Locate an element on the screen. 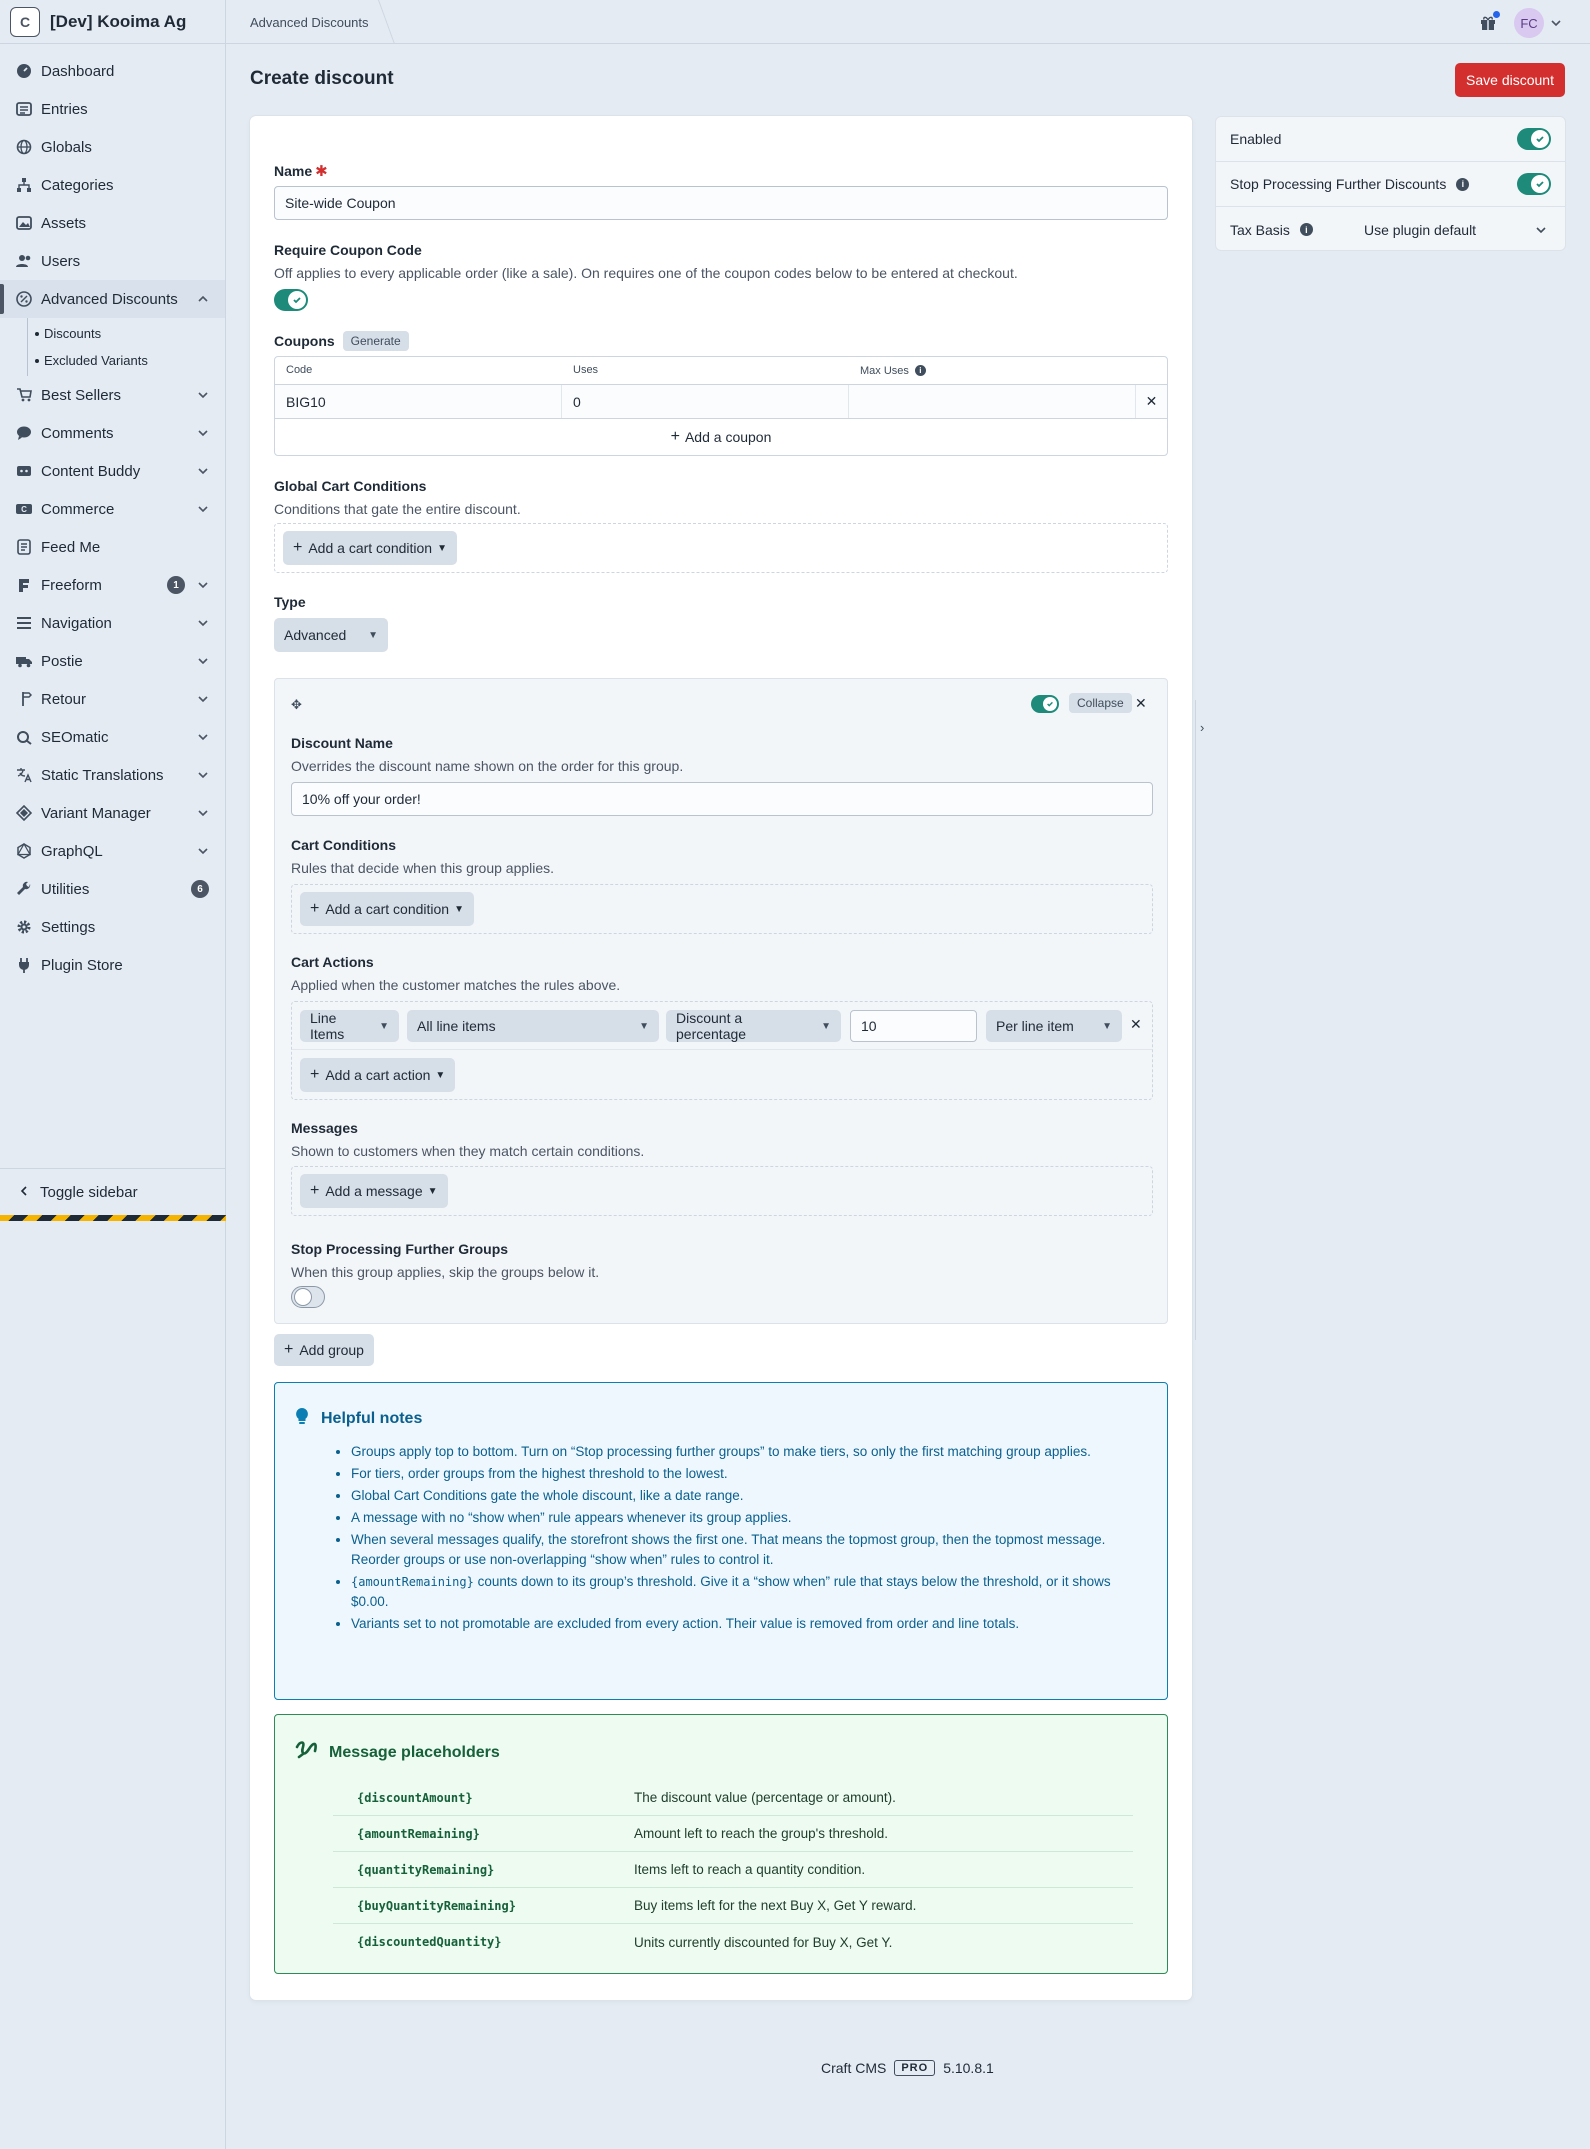 This screenshot has height=2149, width=1590. nav-item-static-translations: Static Translations is located at coordinates (112, 775).